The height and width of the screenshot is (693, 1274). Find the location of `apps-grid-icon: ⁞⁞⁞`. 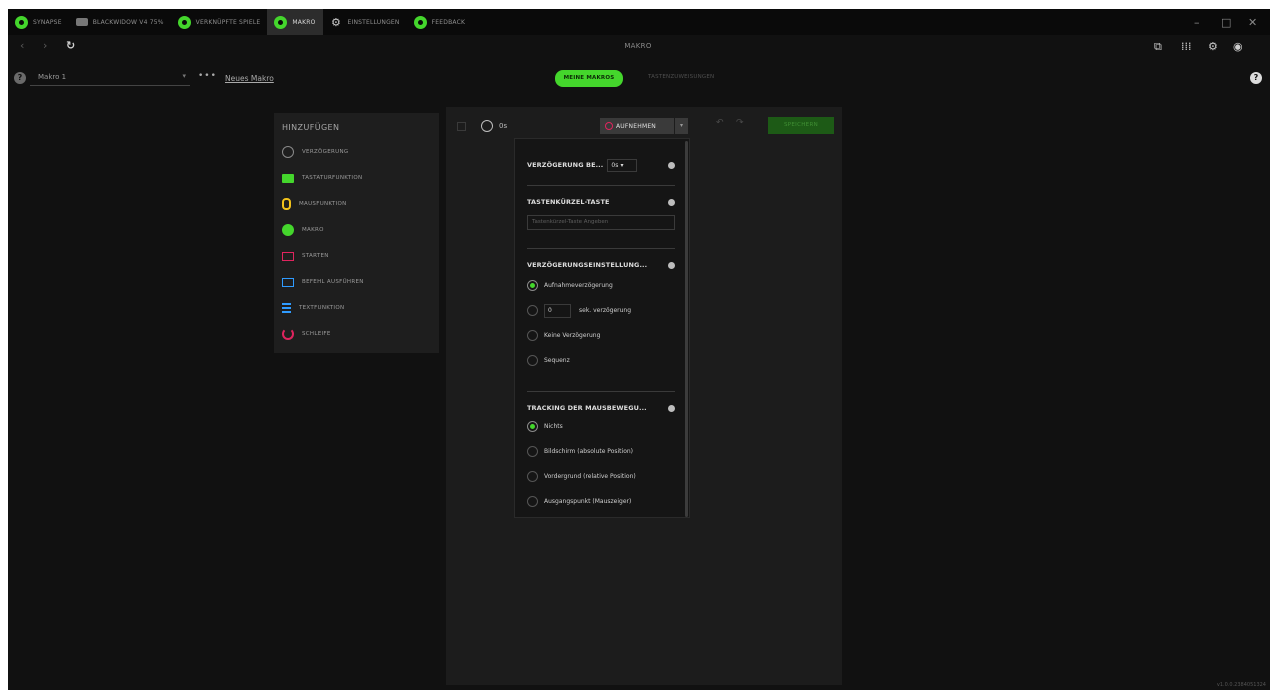

apps-grid-icon: ⁞⁞⁞ is located at coordinates (1186, 46).